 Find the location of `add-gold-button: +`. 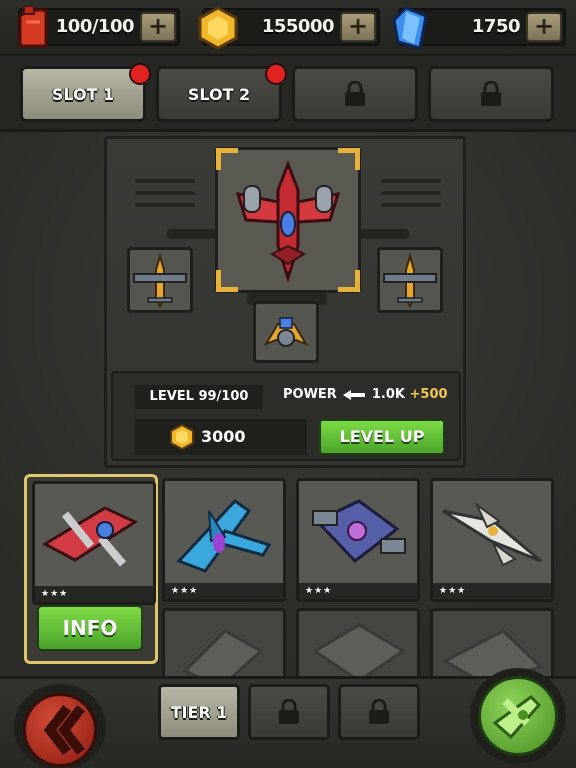

add-gold-button: + is located at coordinates (358, 27).